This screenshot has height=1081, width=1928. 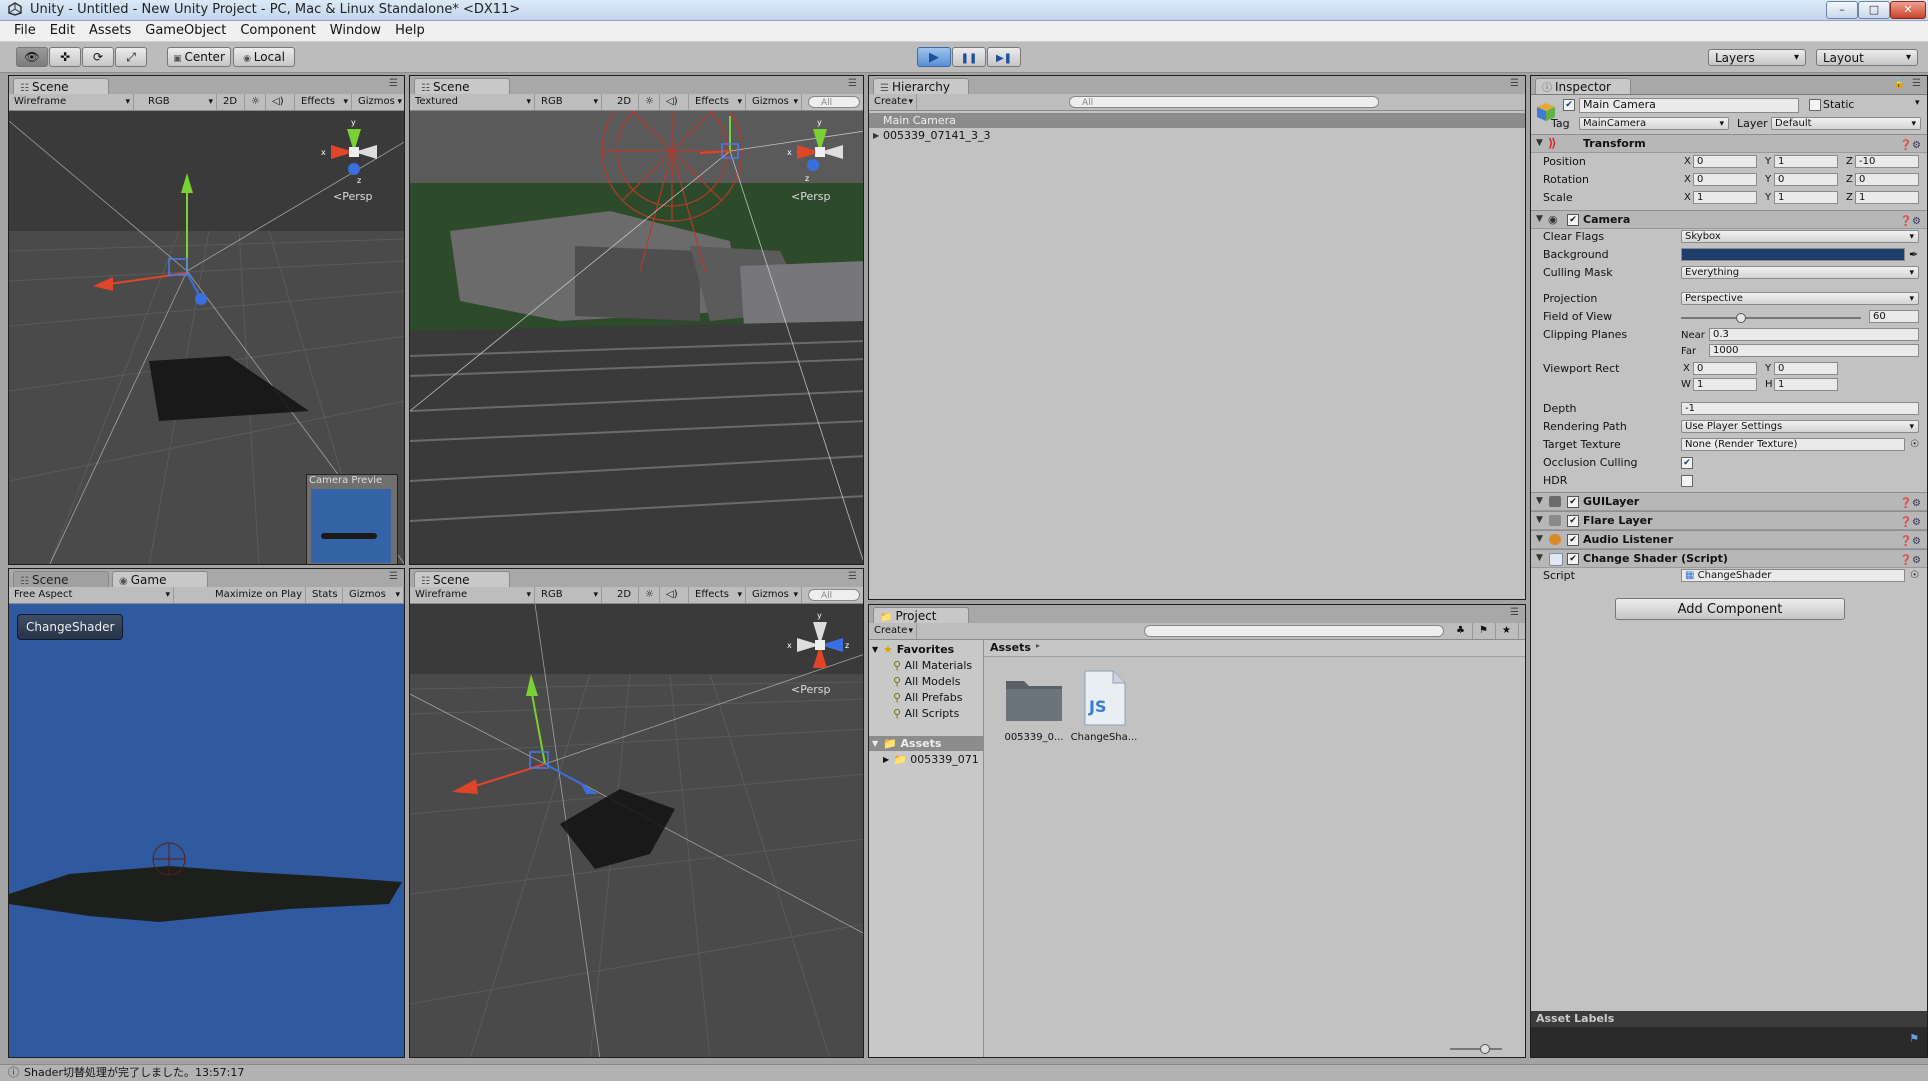 What do you see at coordinates (110, 30) in the screenshot?
I see `menu-assets: Assets` at bounding box center [110, 30].